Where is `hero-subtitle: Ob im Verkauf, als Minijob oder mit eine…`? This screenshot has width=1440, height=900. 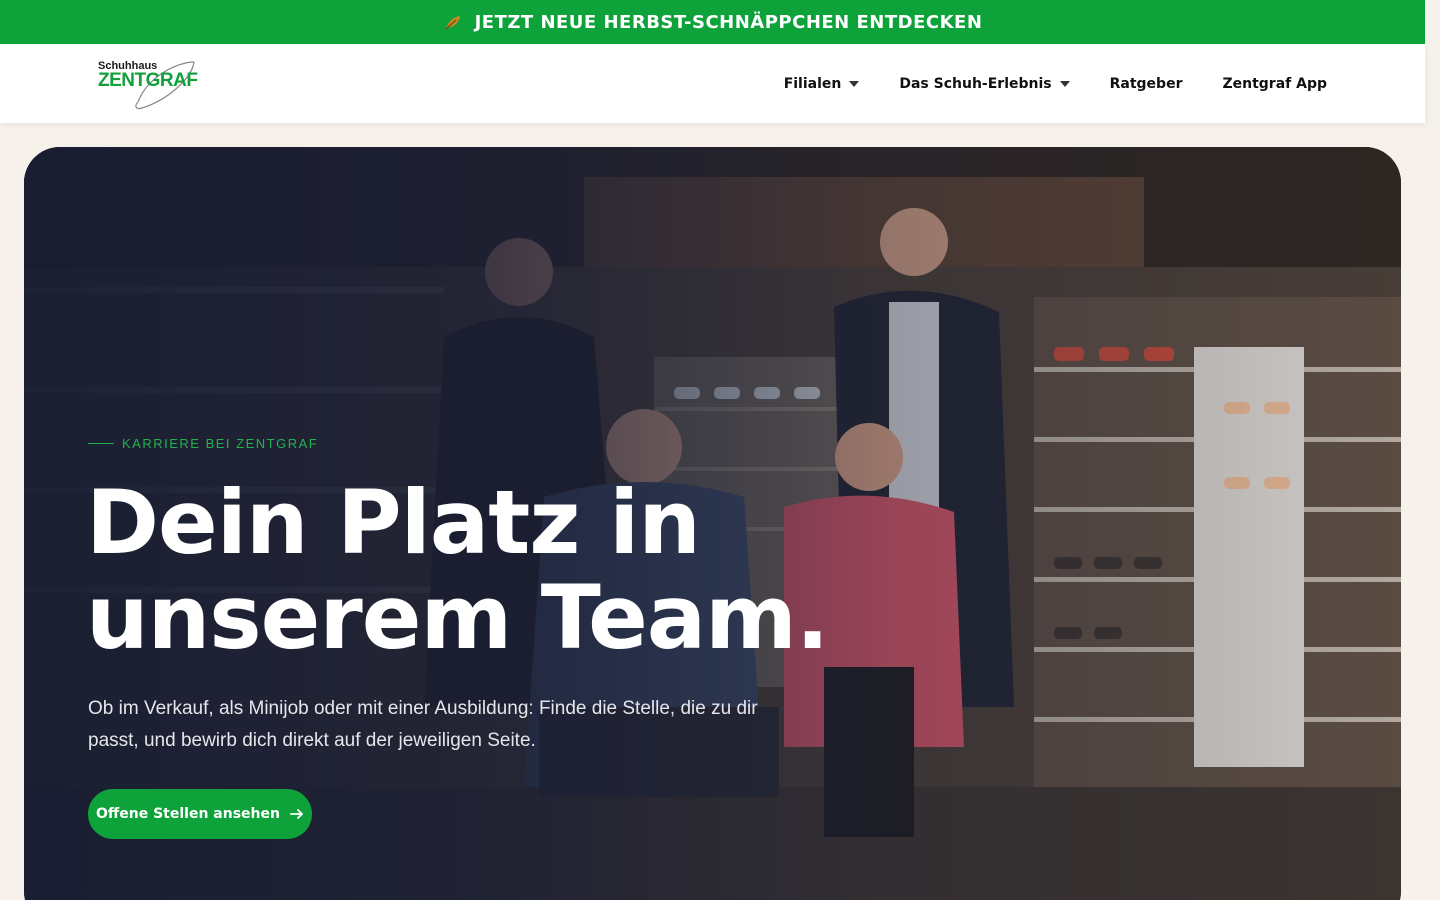
hero-subtitle: Ob im Verkauf, als Minijob oder mit eine… is located at coordinates (423, 724).